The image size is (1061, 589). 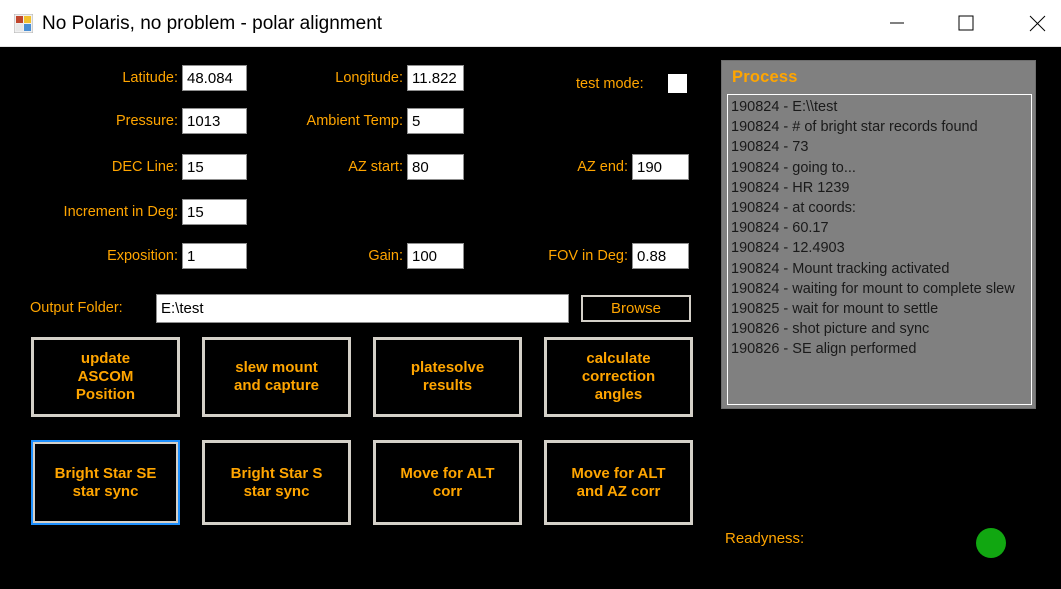 I want to click on label-az-end: AZ end:, so click(x=602, y=167).